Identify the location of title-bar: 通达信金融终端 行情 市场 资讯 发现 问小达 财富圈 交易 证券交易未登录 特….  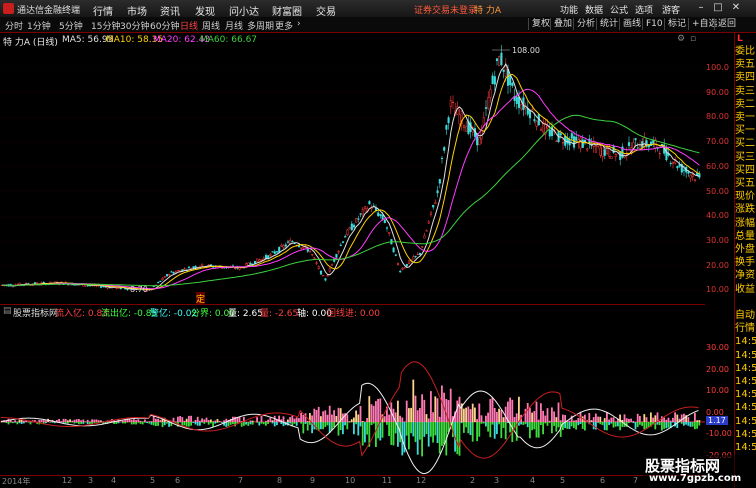
(378, 9).